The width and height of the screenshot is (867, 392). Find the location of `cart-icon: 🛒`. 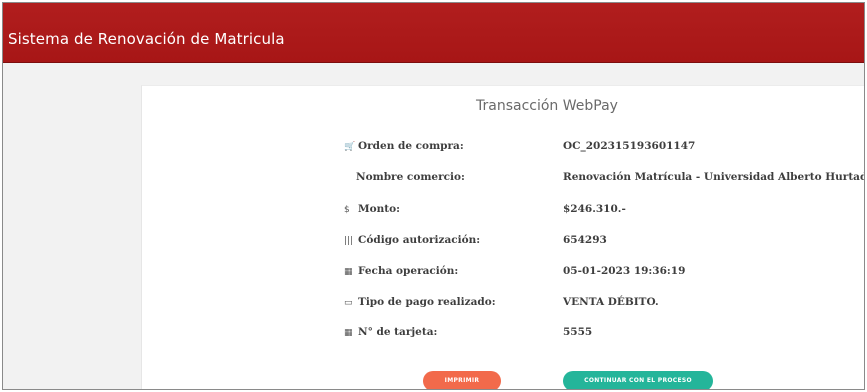

cart-icon: 🛒 is located at coordinates (350, 147).